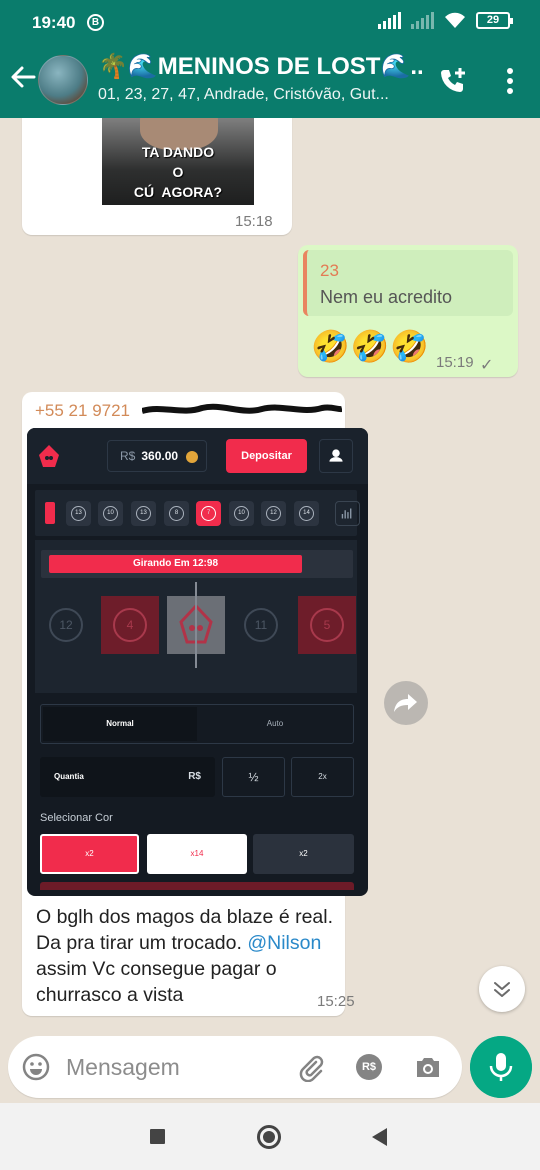 The width and height of the screenshot is (540, 1170). Describe the element at coordinates (270, 24) in the screenshot. I see `status-bar: 19:40 B 29` at that location.